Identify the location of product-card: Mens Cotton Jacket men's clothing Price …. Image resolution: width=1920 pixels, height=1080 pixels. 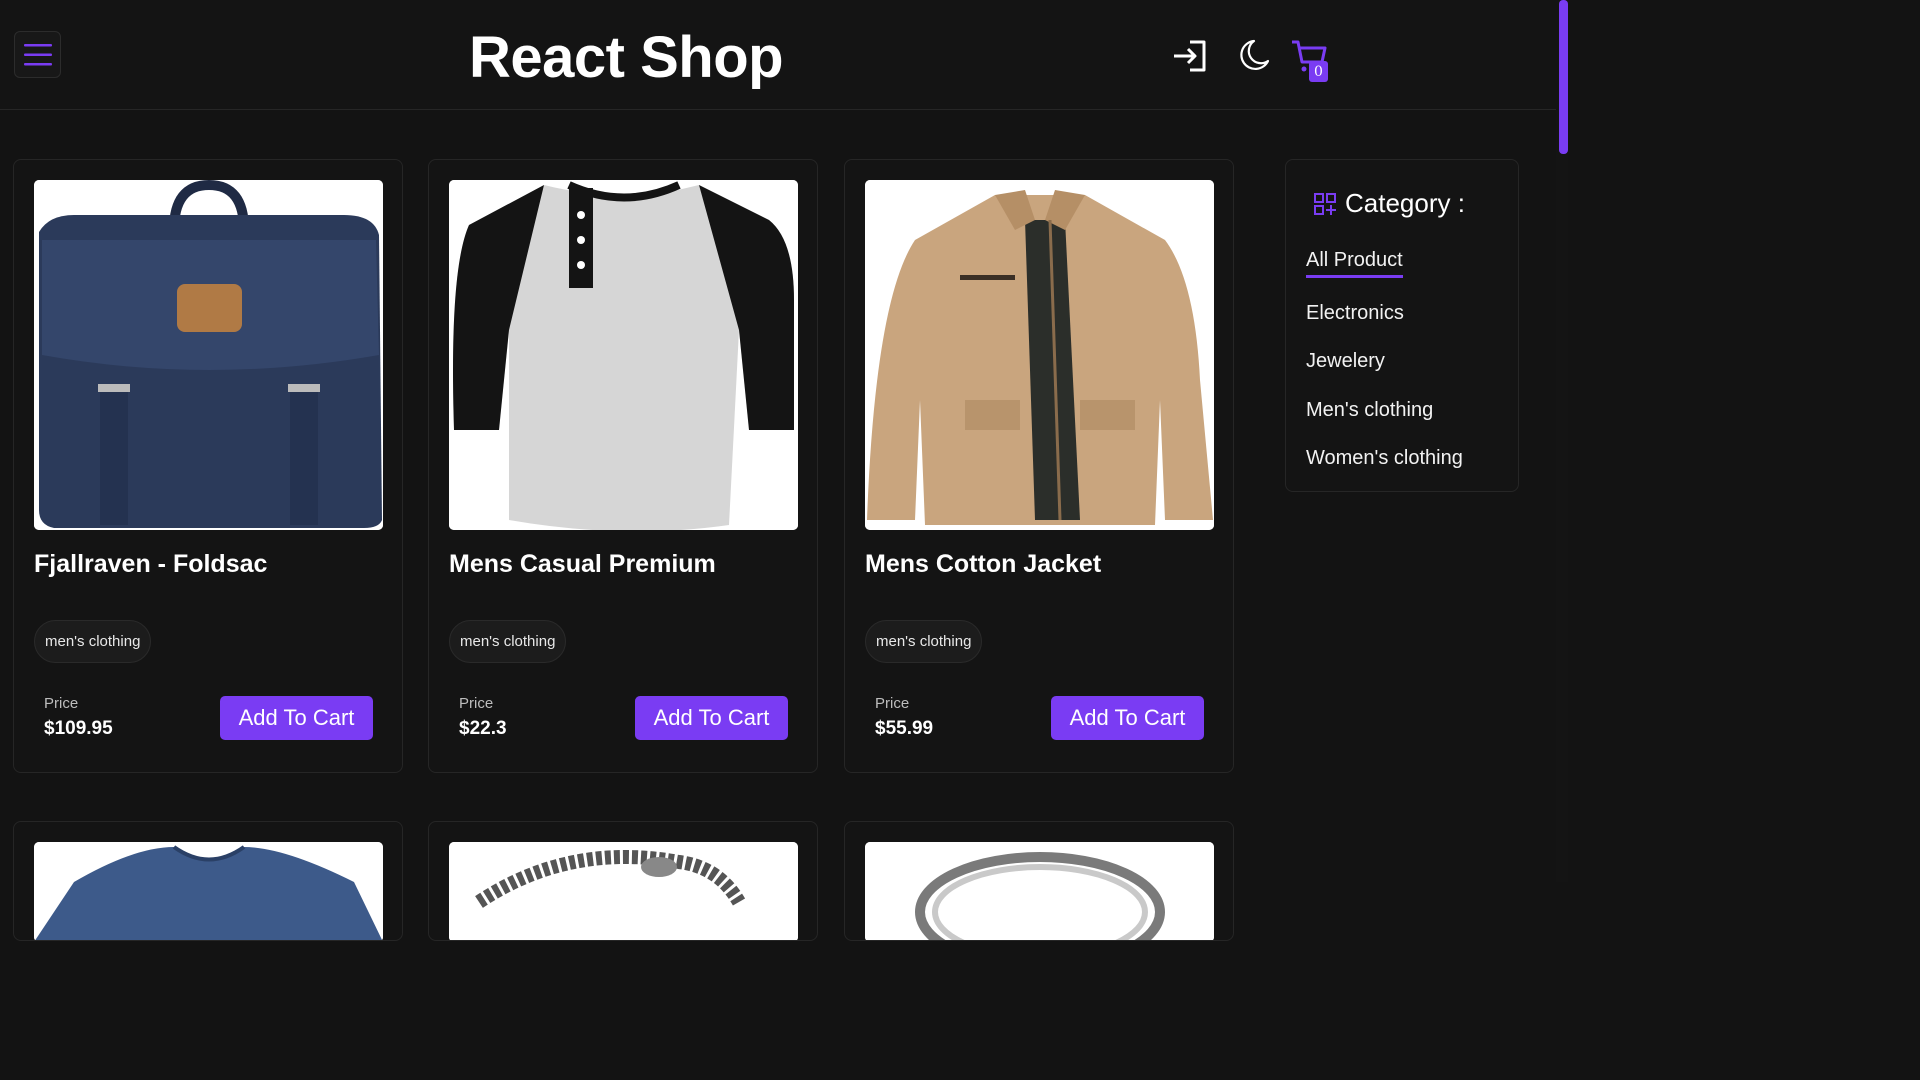
(1039, 466).